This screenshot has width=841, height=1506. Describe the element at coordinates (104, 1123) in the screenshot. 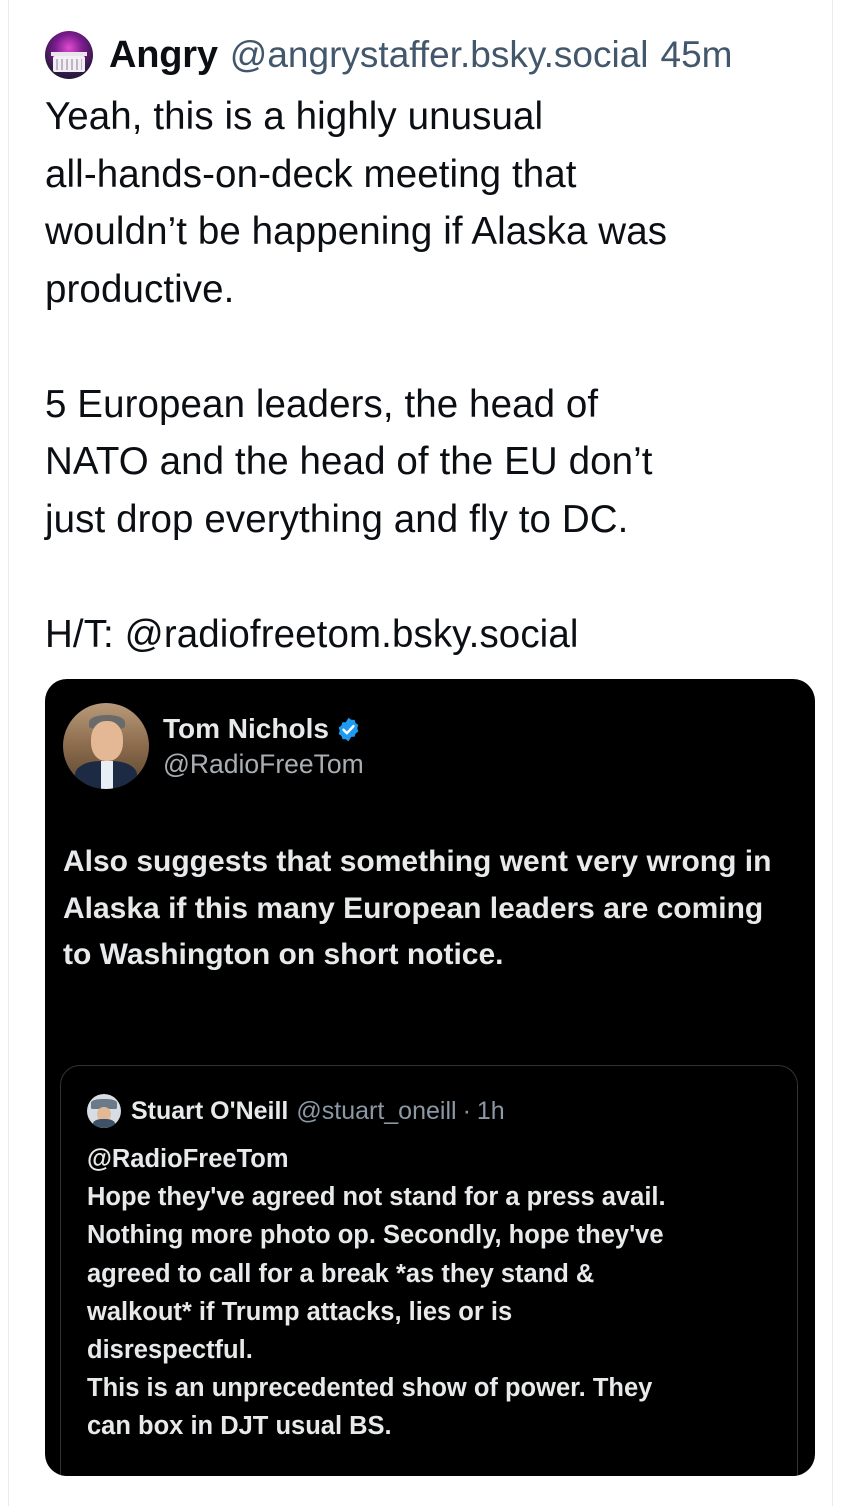

I see `avatar-body` at that location.